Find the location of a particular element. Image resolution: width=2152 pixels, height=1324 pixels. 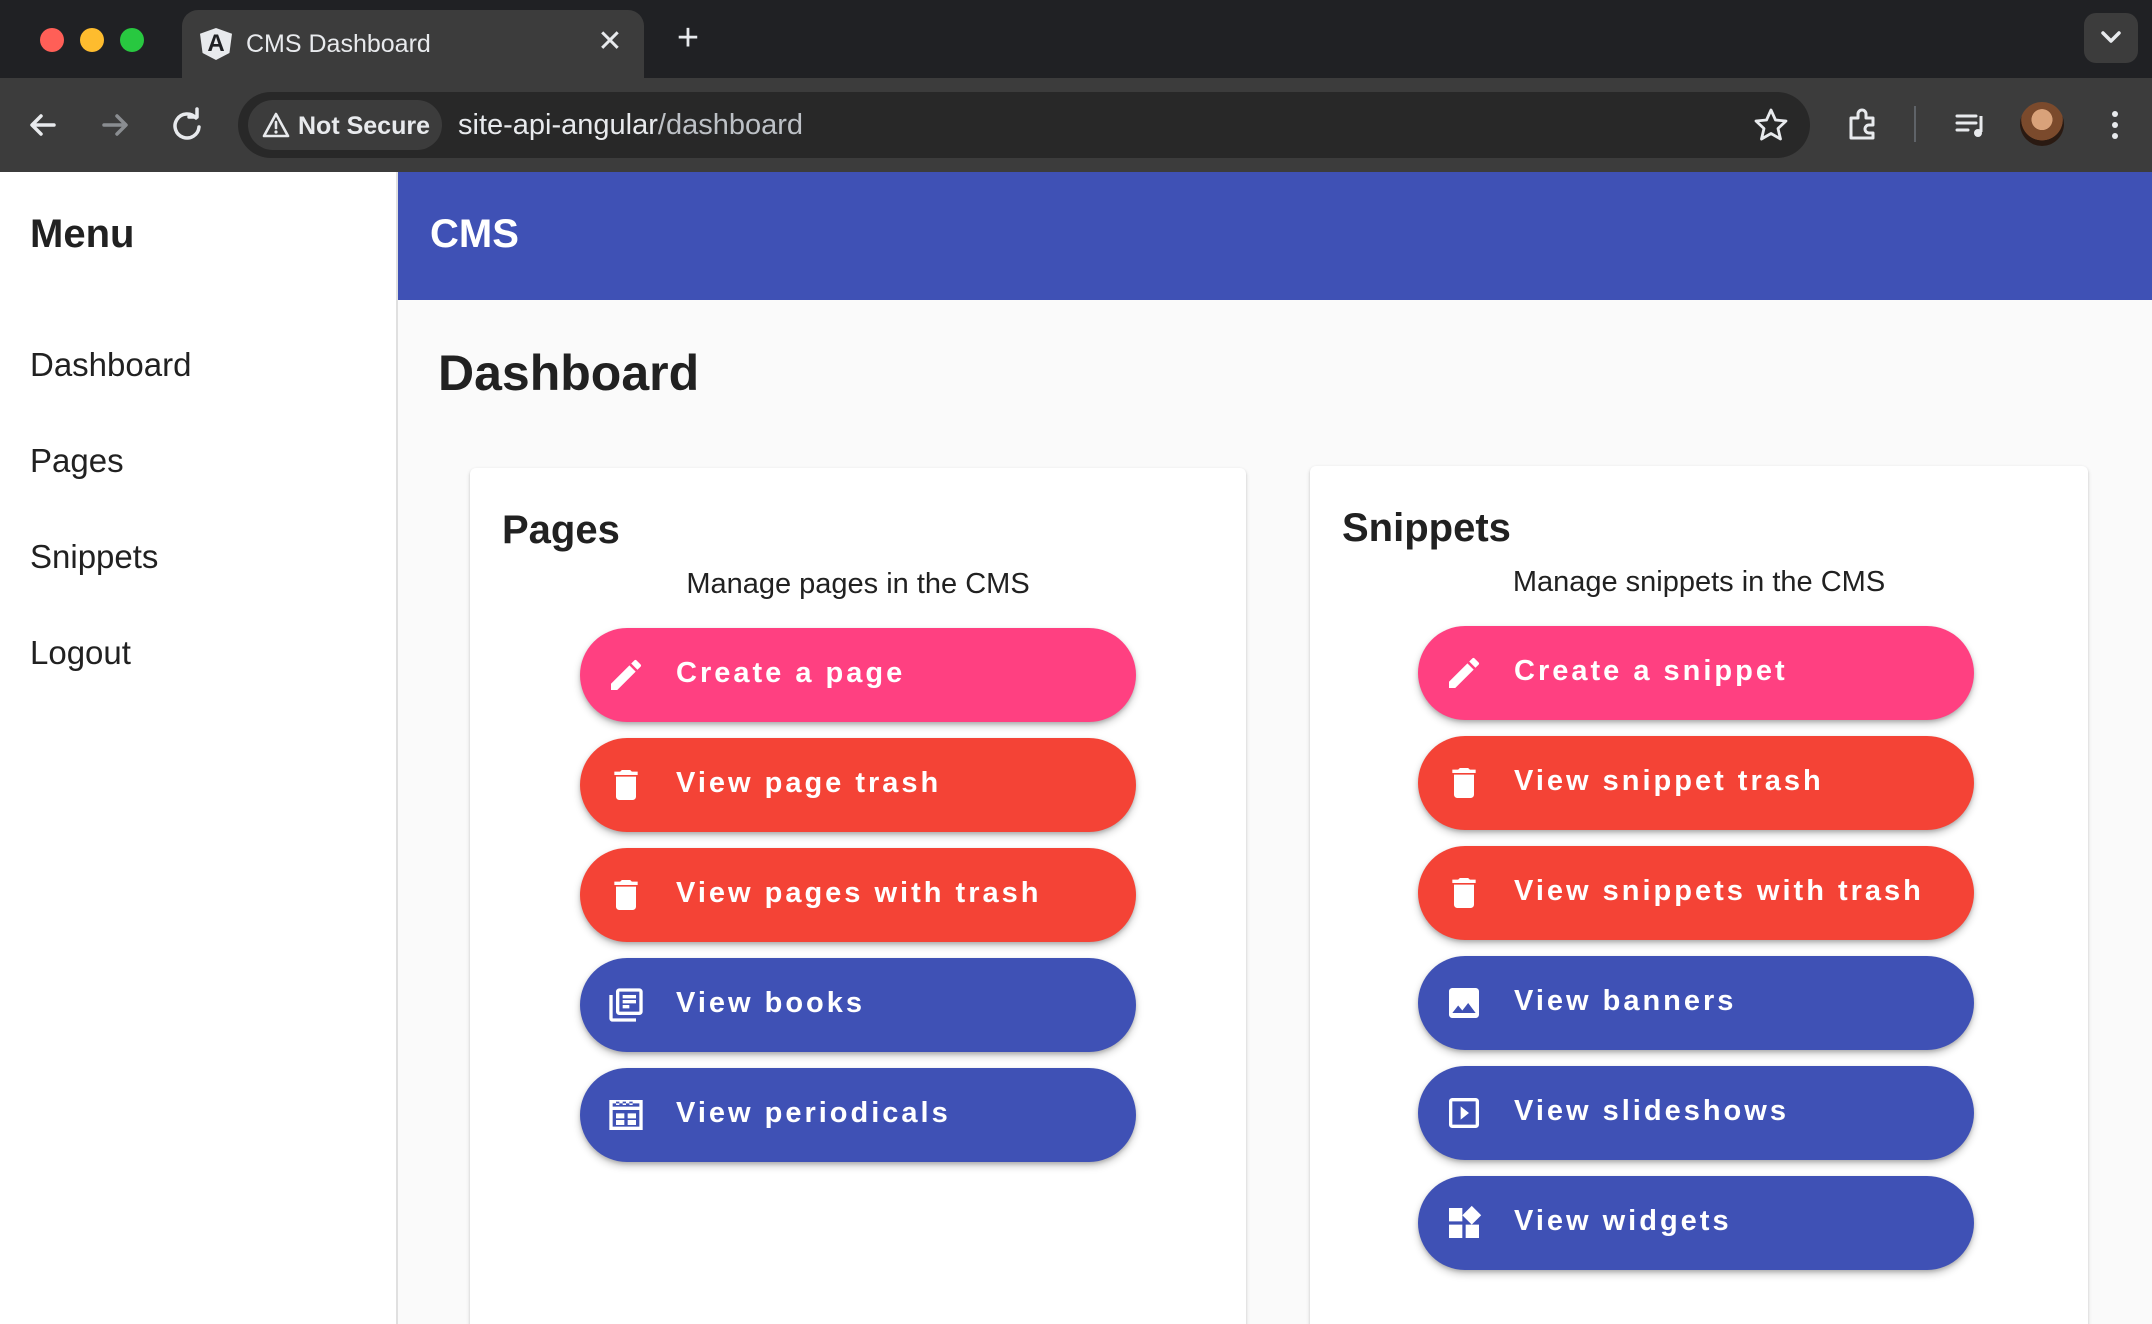

sidebar-title: Menu is located at coordinates (82, 234).